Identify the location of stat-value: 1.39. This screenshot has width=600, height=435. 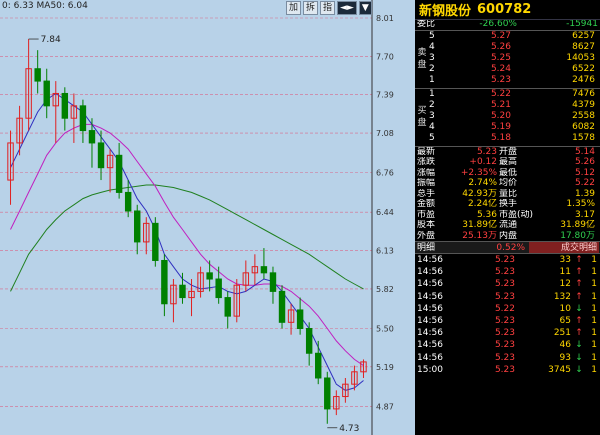
(584, 193).